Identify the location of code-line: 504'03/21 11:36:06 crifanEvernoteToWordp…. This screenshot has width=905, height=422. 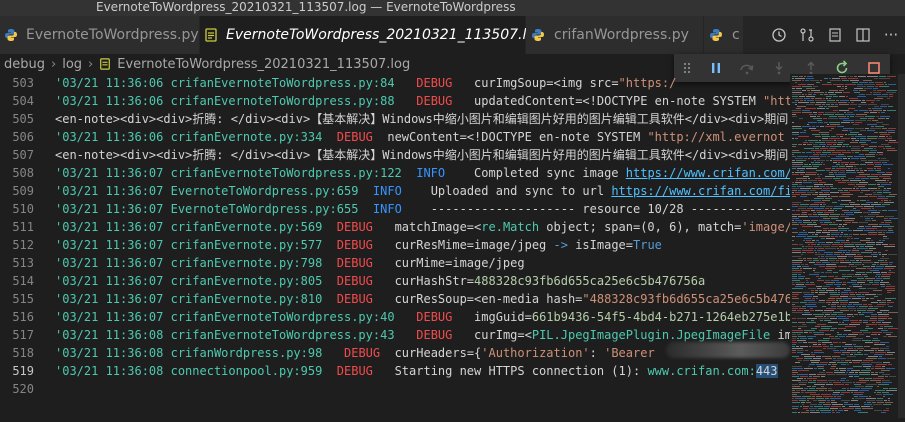
(396, 101).